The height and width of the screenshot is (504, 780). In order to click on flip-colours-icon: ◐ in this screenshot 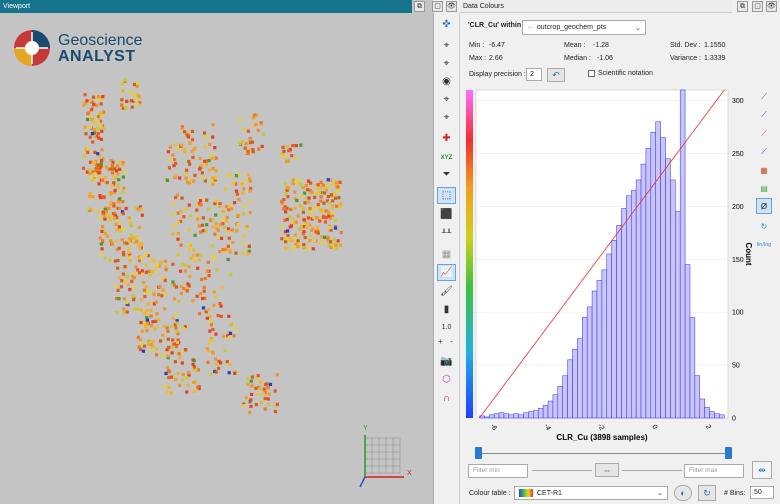, I will do `click(683, 493)`.